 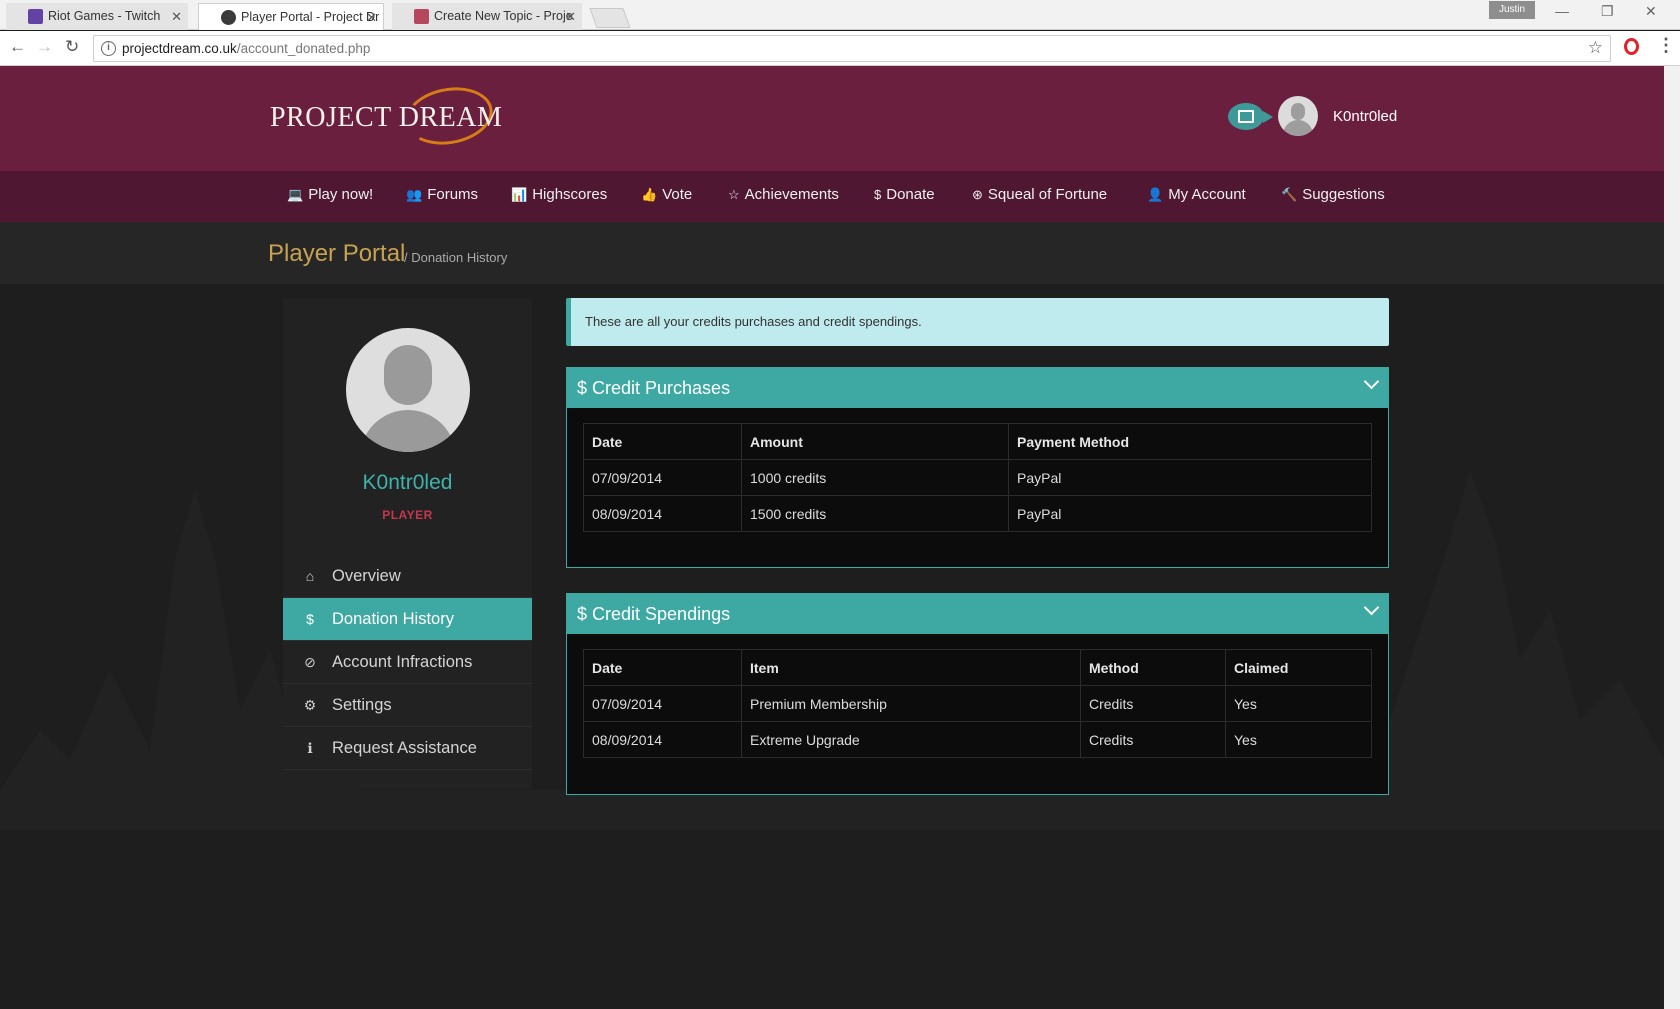 What do you see at coordinates (649, 194) in the screenshot?
I see `thumbs-up-icon: 👍` at bounding box center [649, 194].